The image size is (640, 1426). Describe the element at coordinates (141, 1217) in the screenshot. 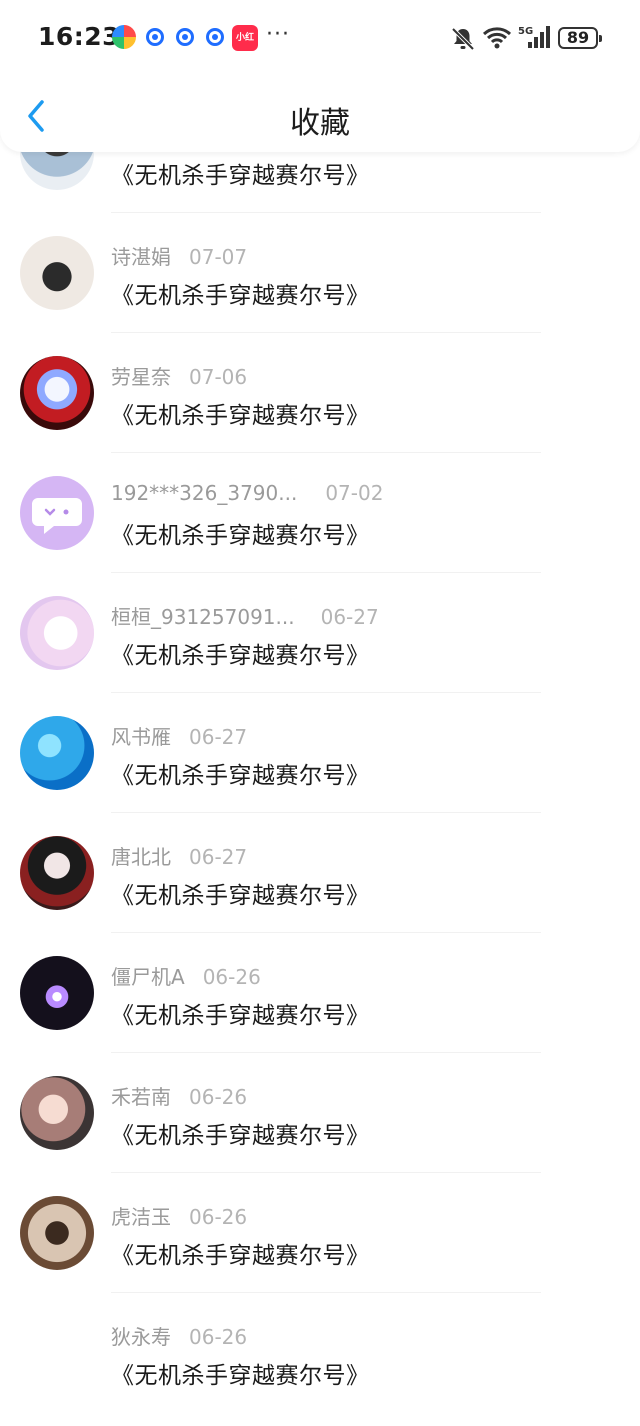

I see `user-name: 虎洁玉` at that location.